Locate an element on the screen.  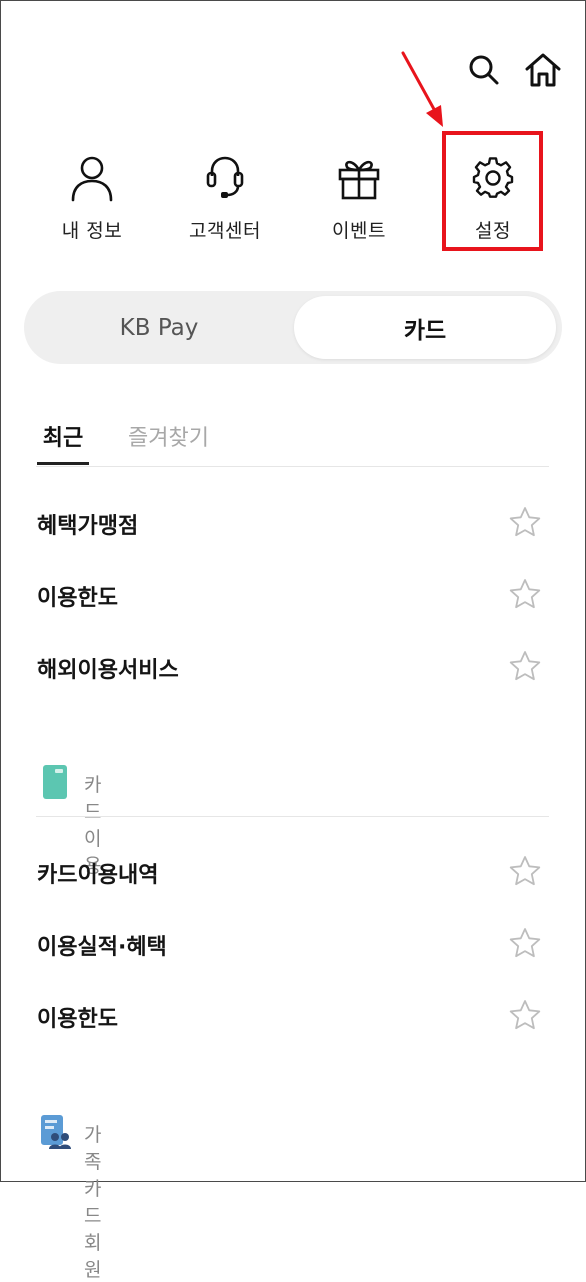
annotation-arrow is located at coordinates (422, 89).